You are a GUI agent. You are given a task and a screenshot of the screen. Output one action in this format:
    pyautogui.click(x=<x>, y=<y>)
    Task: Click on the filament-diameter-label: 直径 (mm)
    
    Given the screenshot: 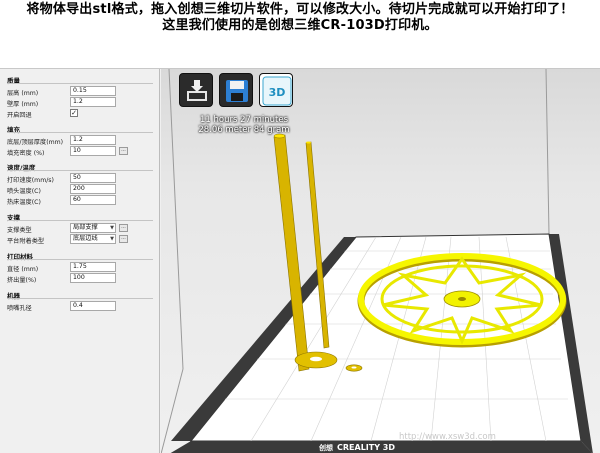 What is the action you would take?
    pyautogui.click(x=23, y=269)
    